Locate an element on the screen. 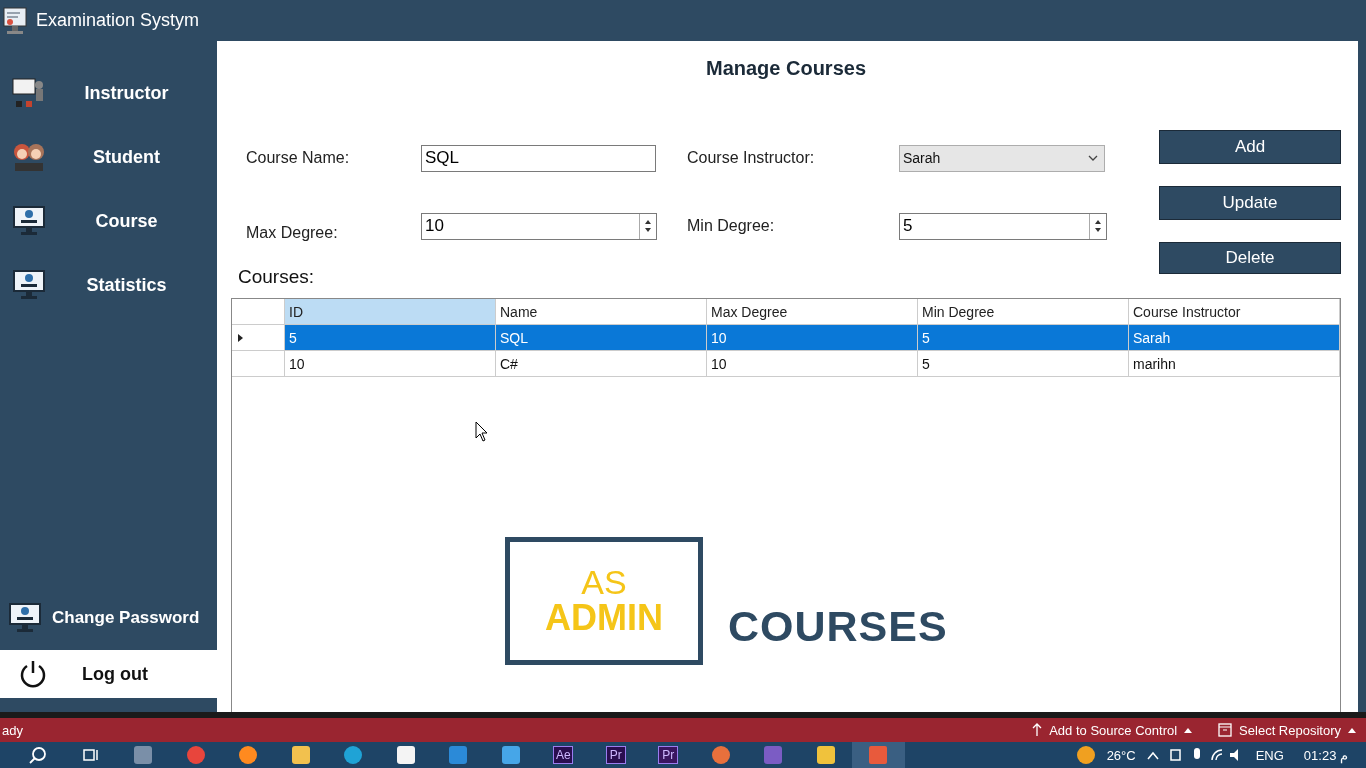  weather-icon is located at coordinates (1085, 755).